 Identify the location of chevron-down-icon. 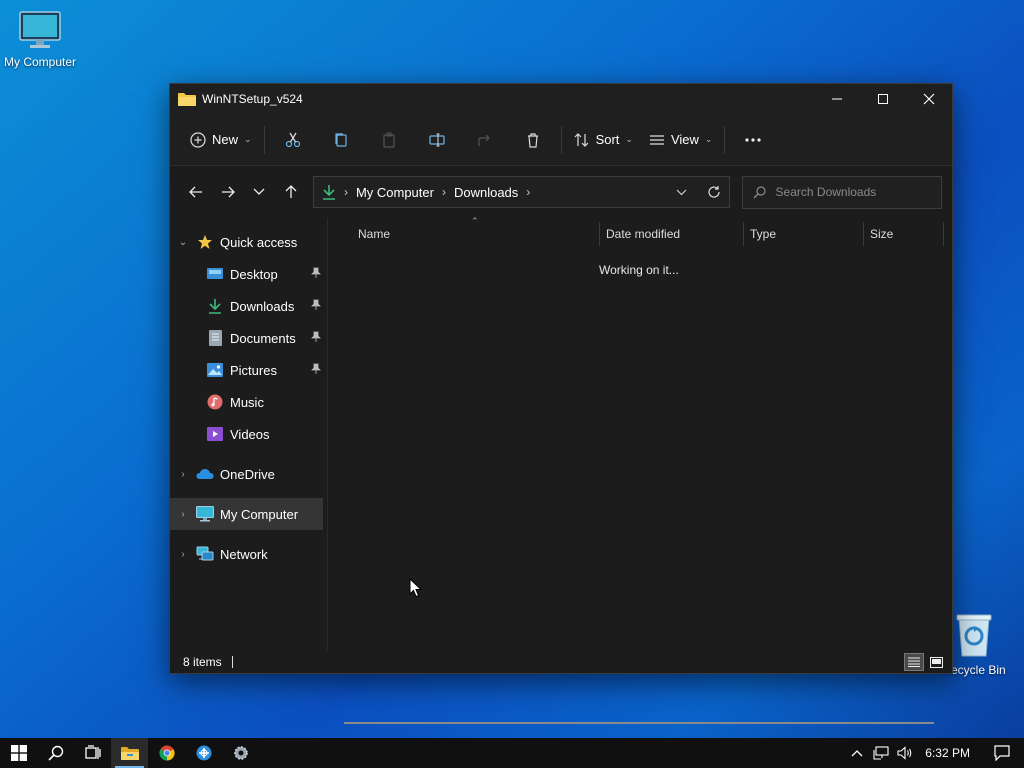
(681, 192).